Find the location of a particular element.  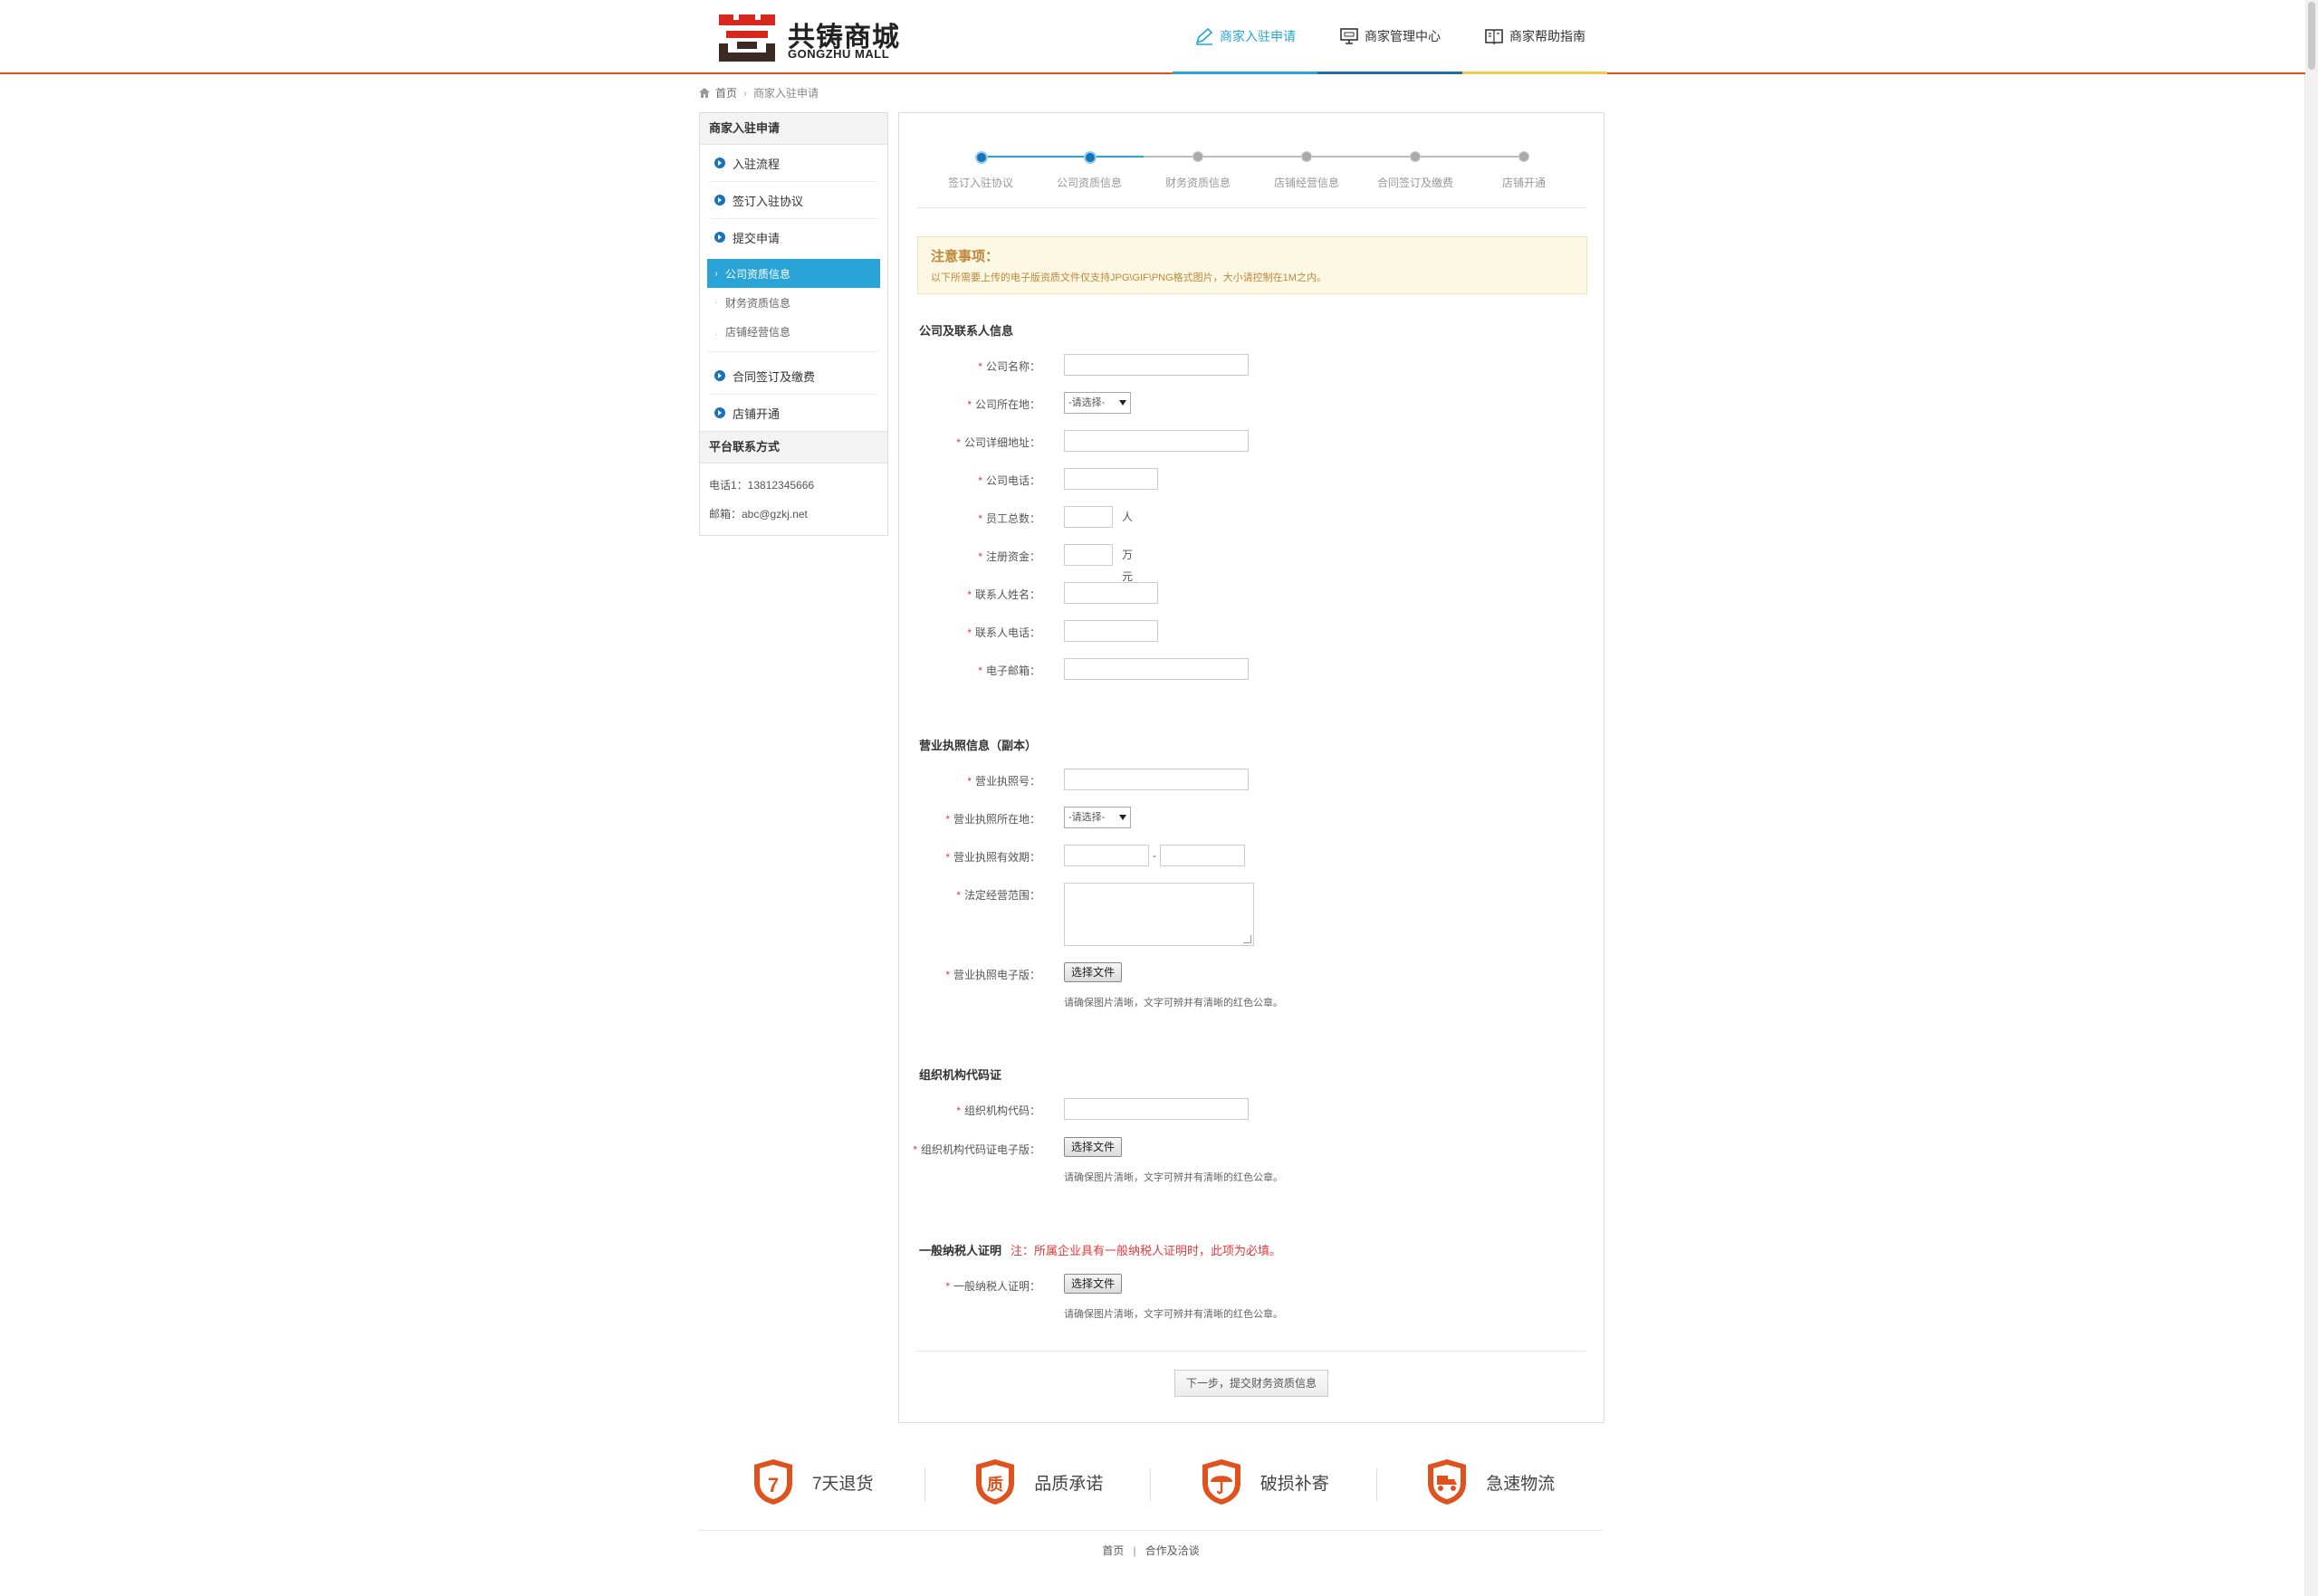

form-row-contact-phone: * 联系人电话： is located at coordinates (1251, 633).